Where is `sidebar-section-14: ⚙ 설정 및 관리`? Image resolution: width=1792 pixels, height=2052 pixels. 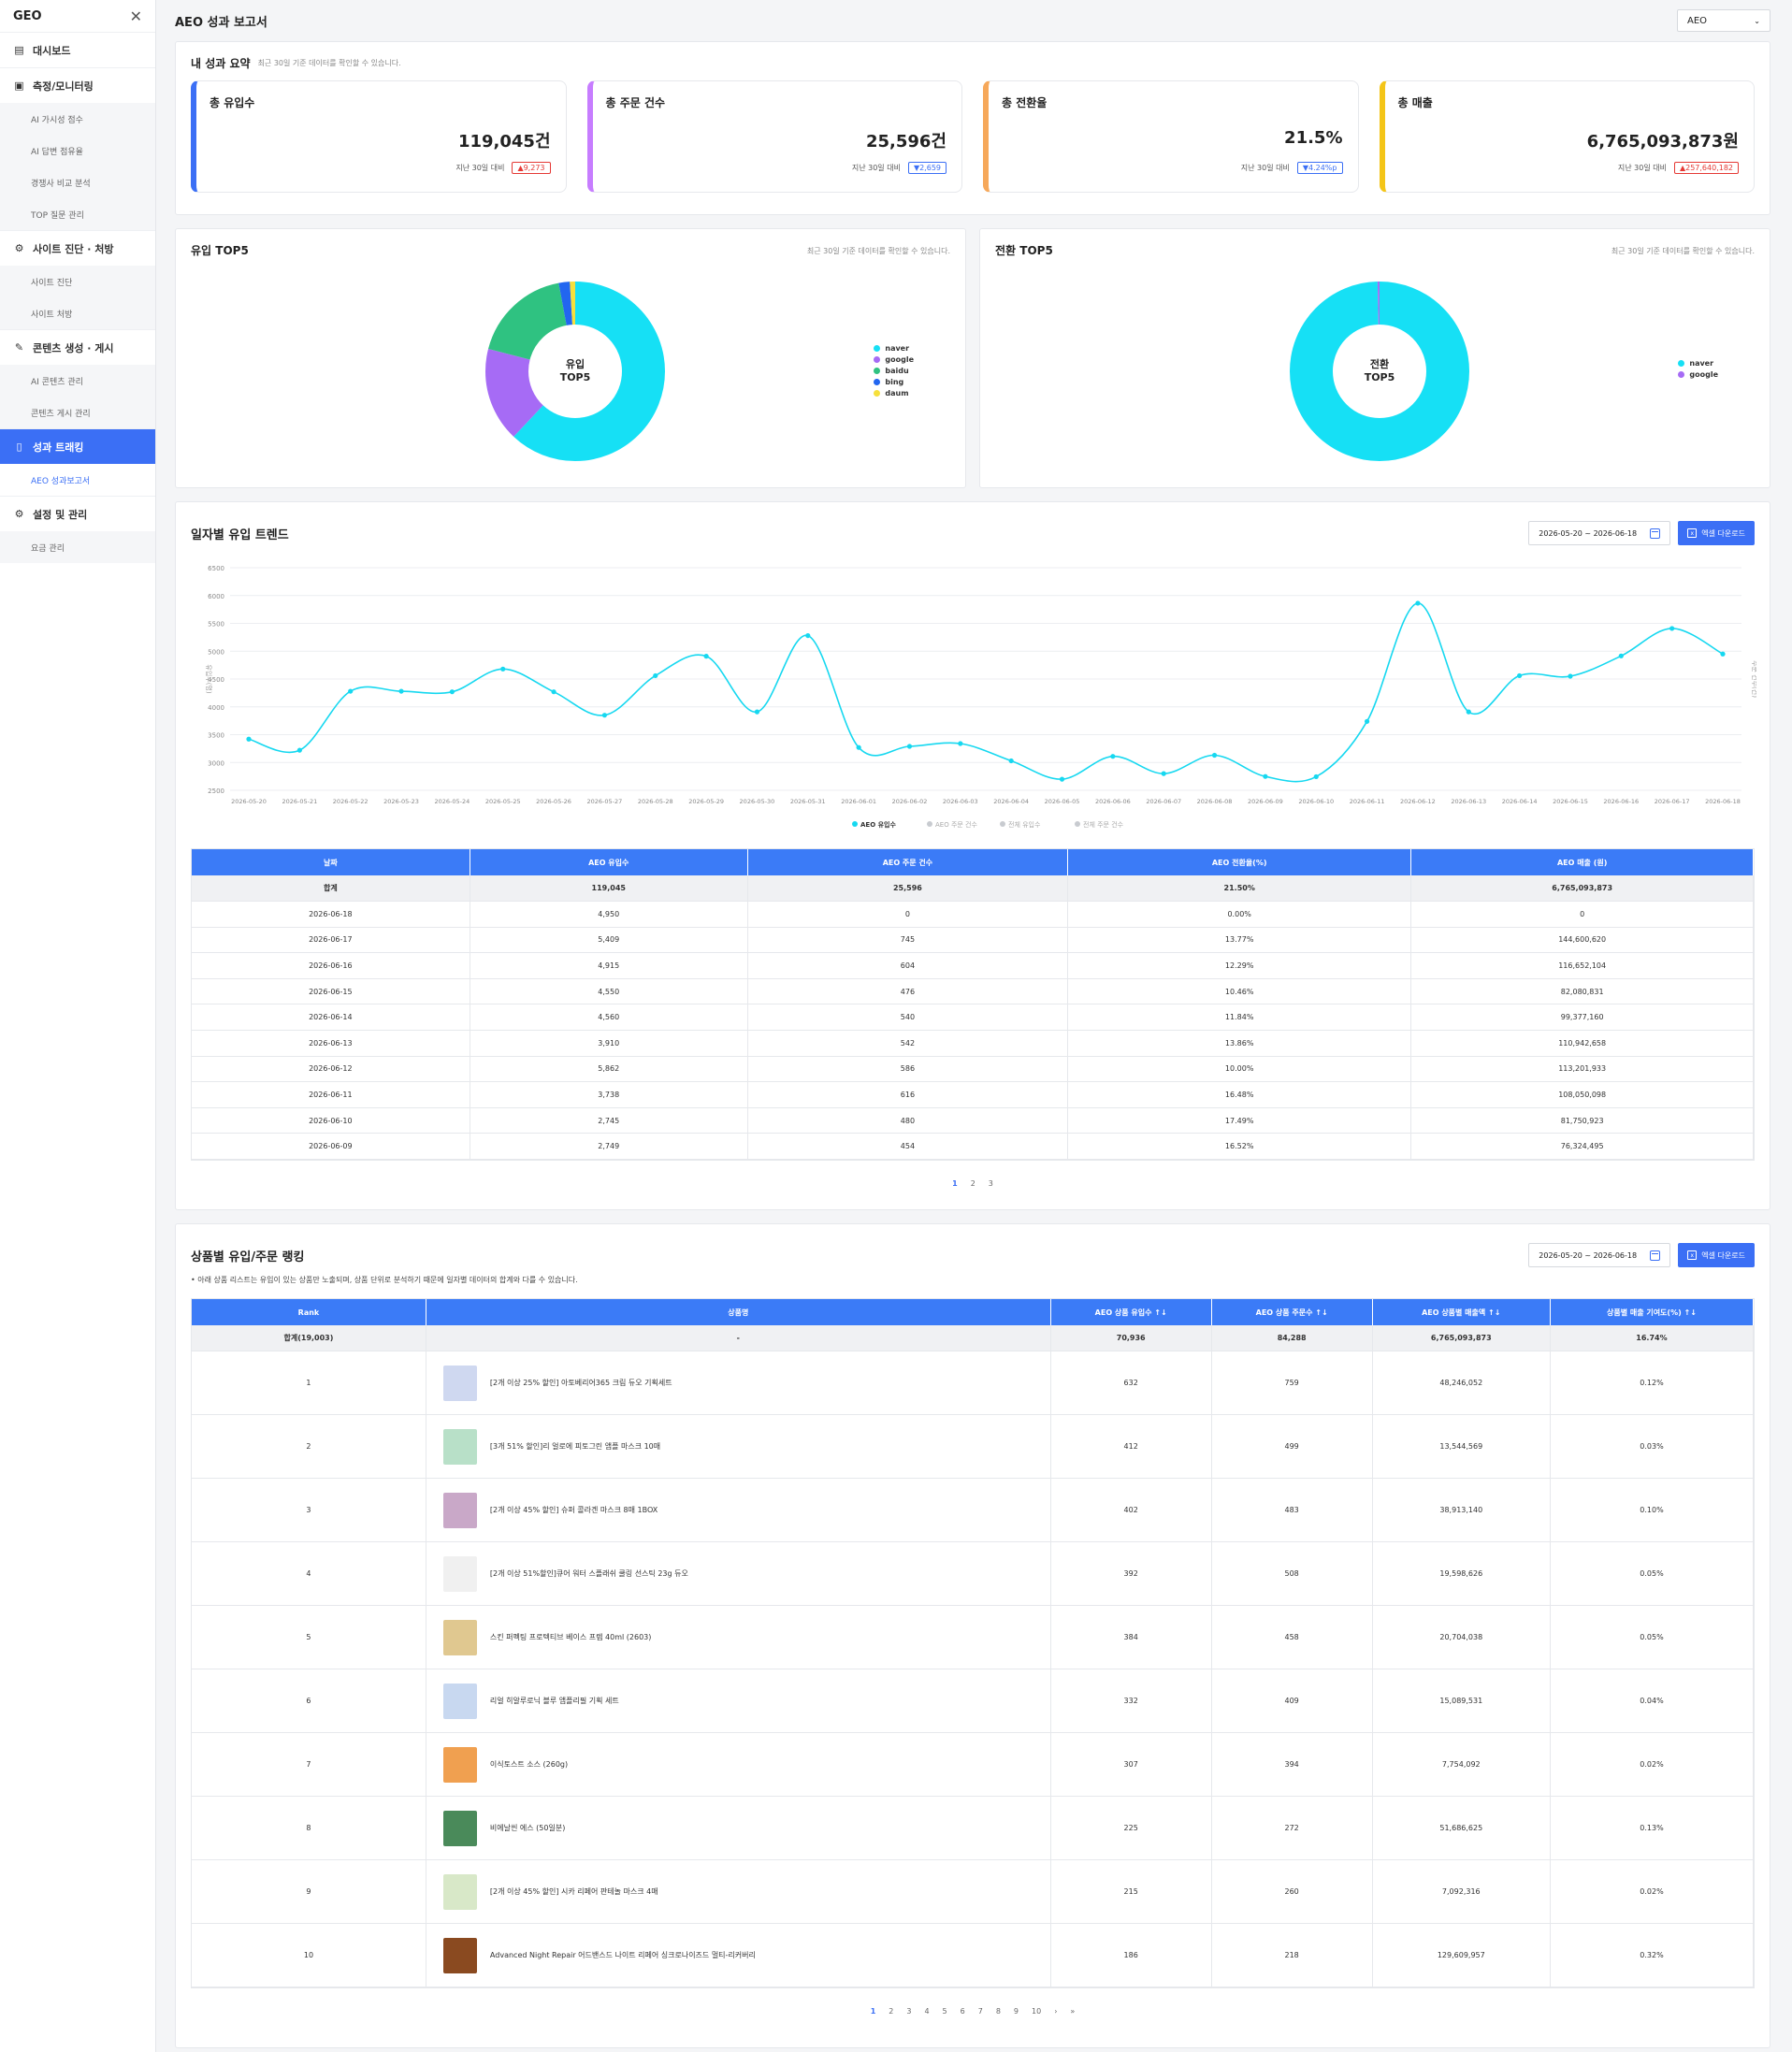
sidebar-section-14: ⚙ 설정 및 관리 is located at coordinates (77, 513).